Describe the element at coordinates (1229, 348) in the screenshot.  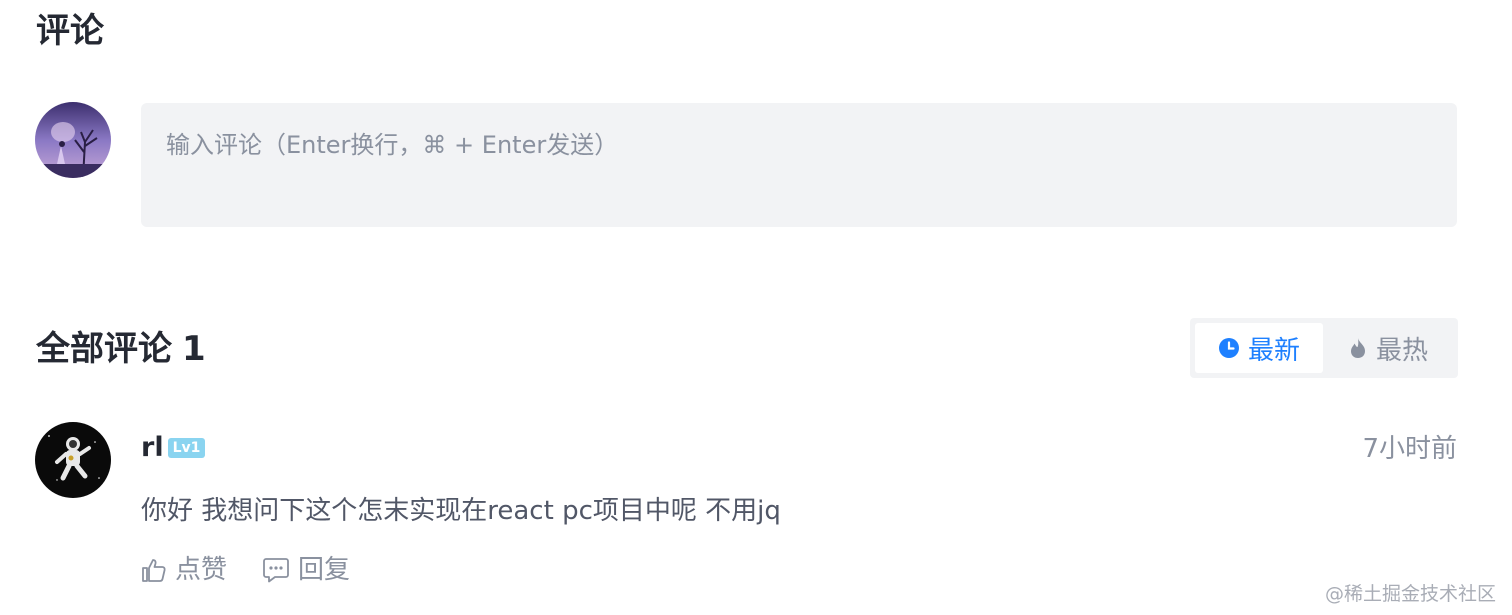
I see `clock-icon` at that location.